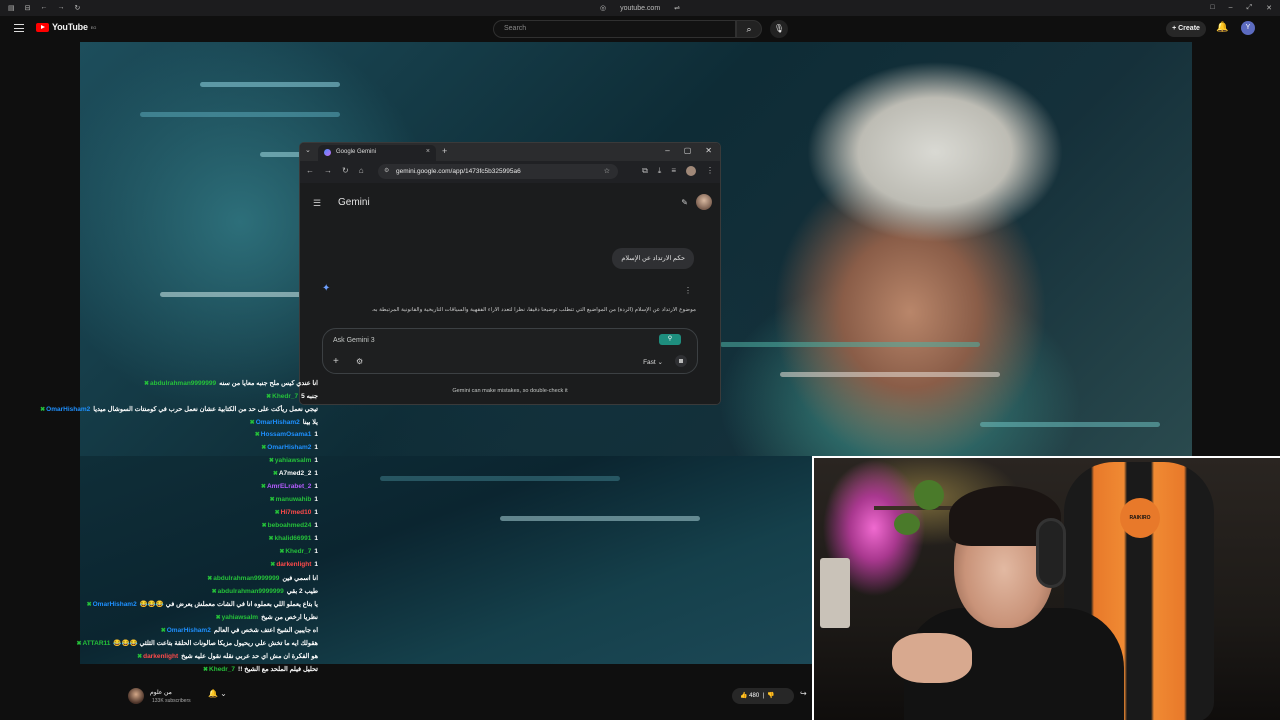 Image resolution: width=1280 pixels, height=720 pixels. I want to click on tools-icon: ⚙, so click(359, 361).